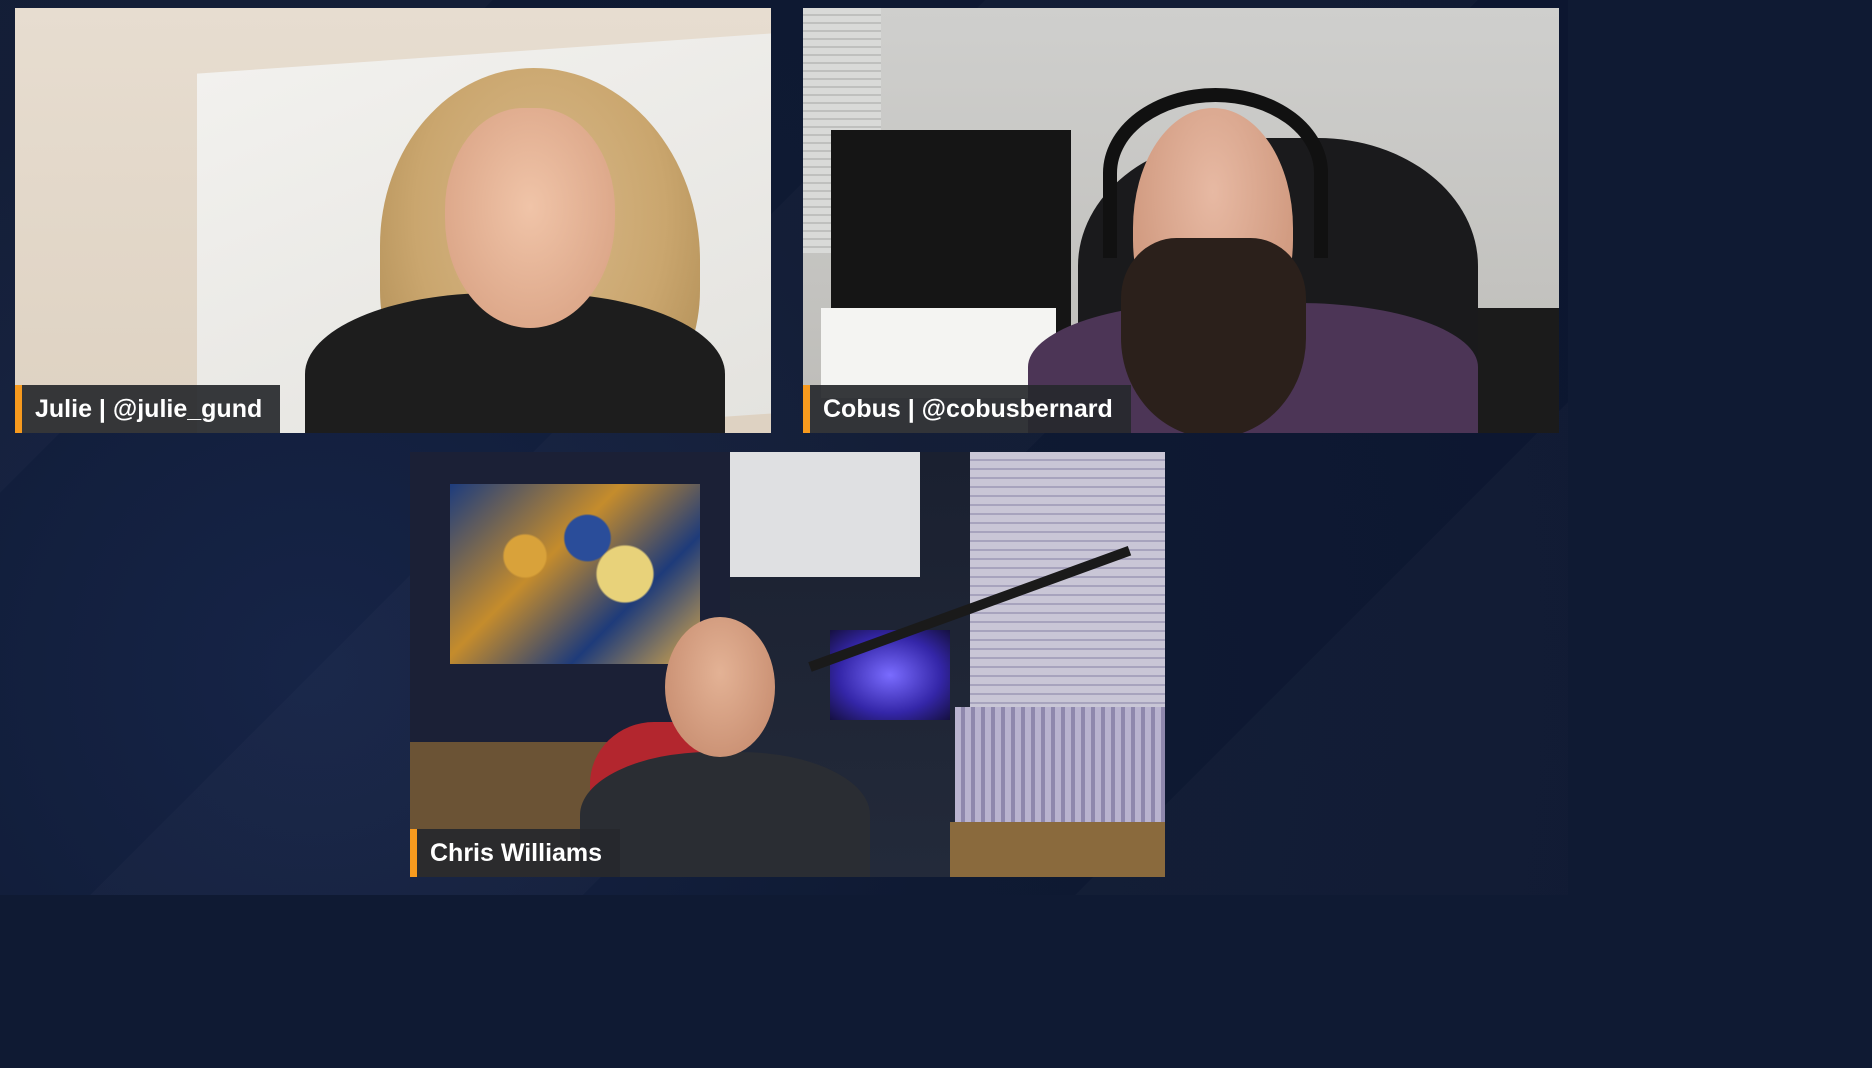 The image size is (1872, 1068). I want to click on headset, so click(1215, 173).